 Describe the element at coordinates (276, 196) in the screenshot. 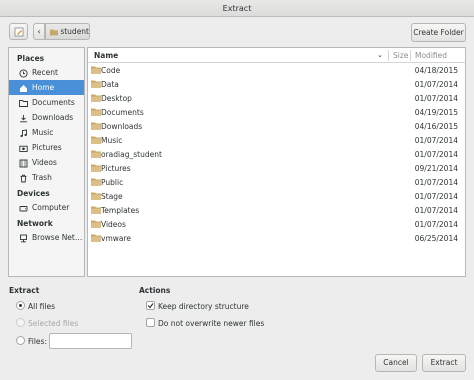

I see `file-row: Stage 01/07/2014` at that location.